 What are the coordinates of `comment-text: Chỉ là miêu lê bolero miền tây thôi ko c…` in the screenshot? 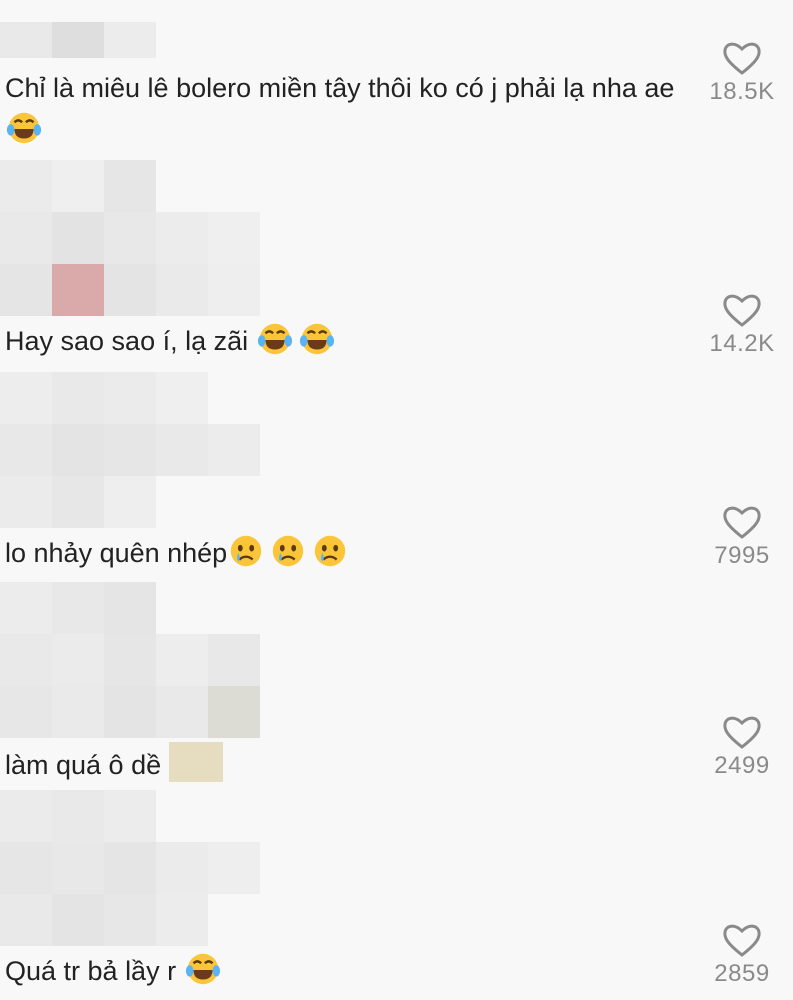 It's located at (345, 109).